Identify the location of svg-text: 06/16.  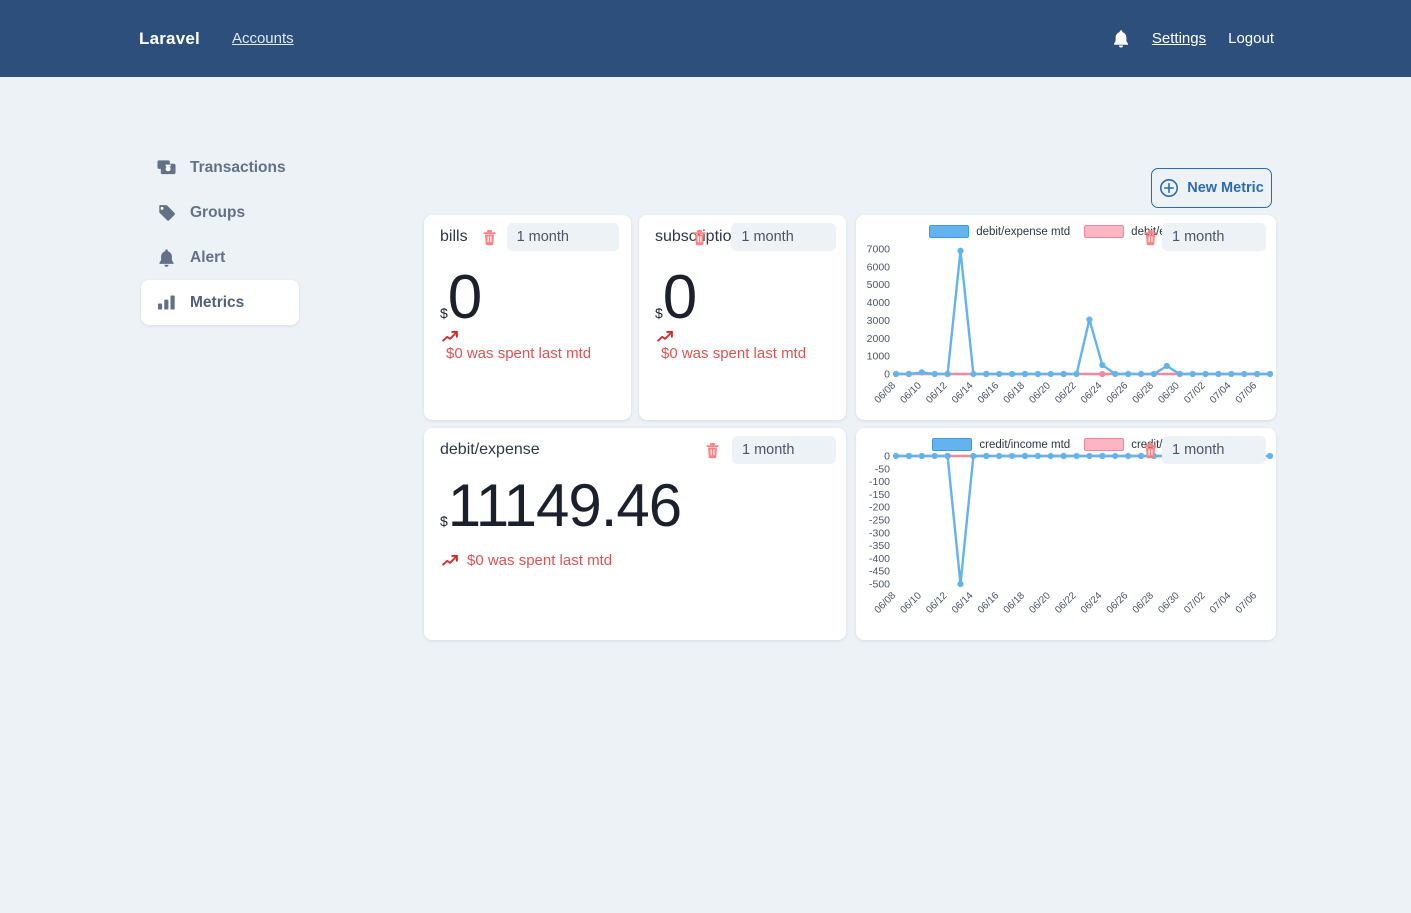
(989, 393).